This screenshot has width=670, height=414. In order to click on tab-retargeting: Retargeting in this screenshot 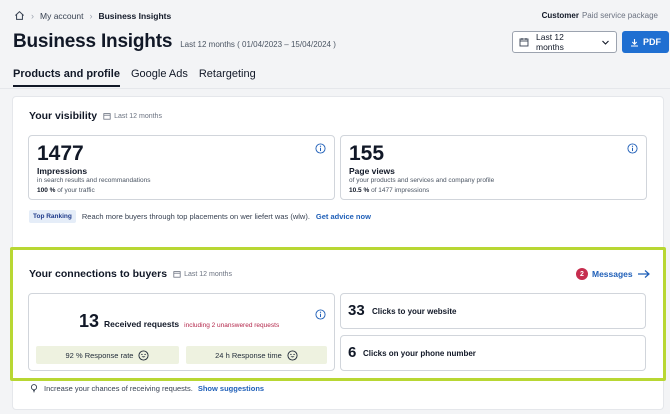, I will do `click(227, 77)`.